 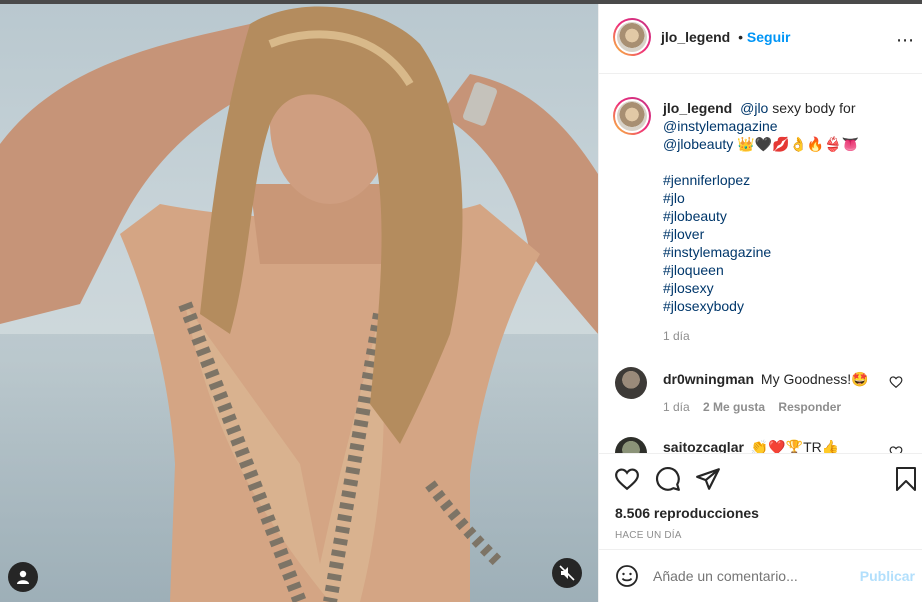 What do you see at coordinates (754, 108) in the screenshot?
I see `mention-jlo: @jlo` at bounding box center [754, 108].